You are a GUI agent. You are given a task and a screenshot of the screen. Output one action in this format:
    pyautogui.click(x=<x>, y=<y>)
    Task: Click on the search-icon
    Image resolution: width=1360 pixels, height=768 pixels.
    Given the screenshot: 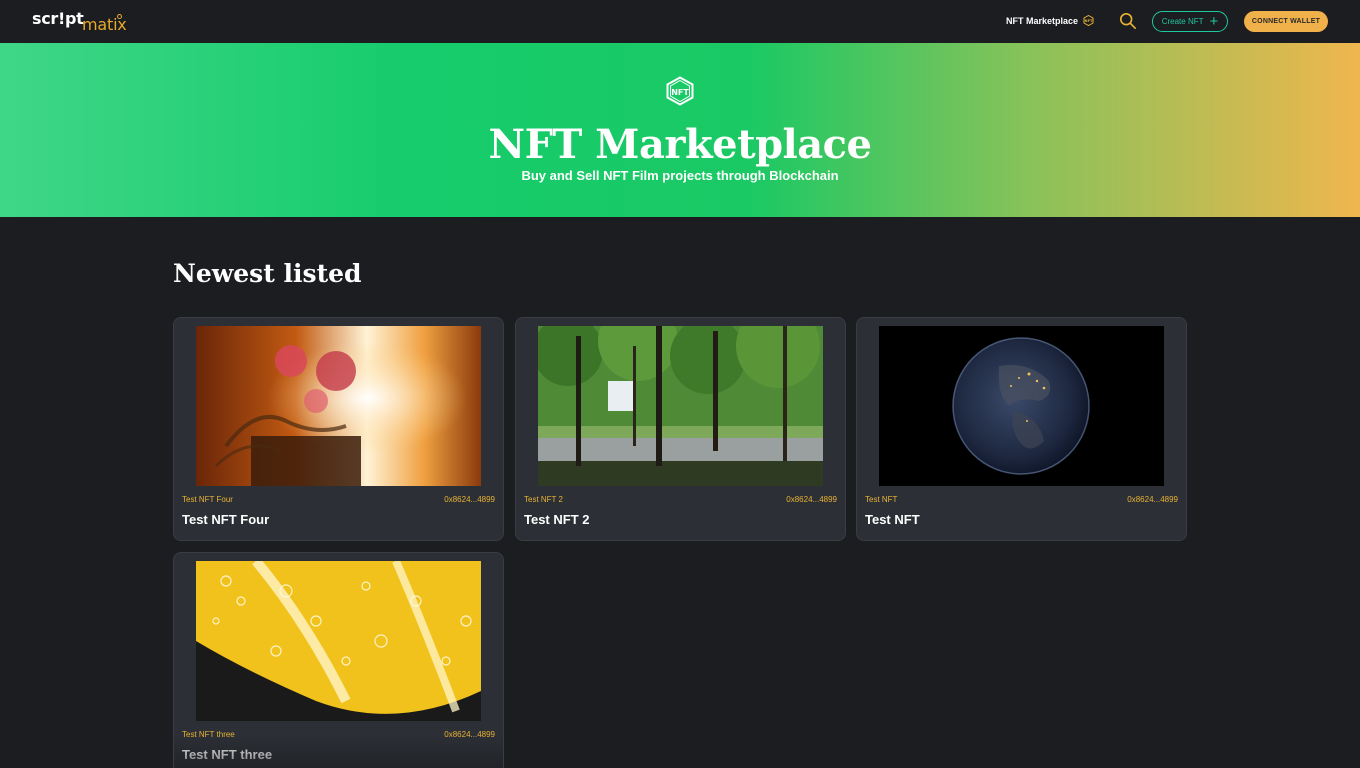 What is the action you would take?
    pyautogui.click(x=1128, y=21)
    